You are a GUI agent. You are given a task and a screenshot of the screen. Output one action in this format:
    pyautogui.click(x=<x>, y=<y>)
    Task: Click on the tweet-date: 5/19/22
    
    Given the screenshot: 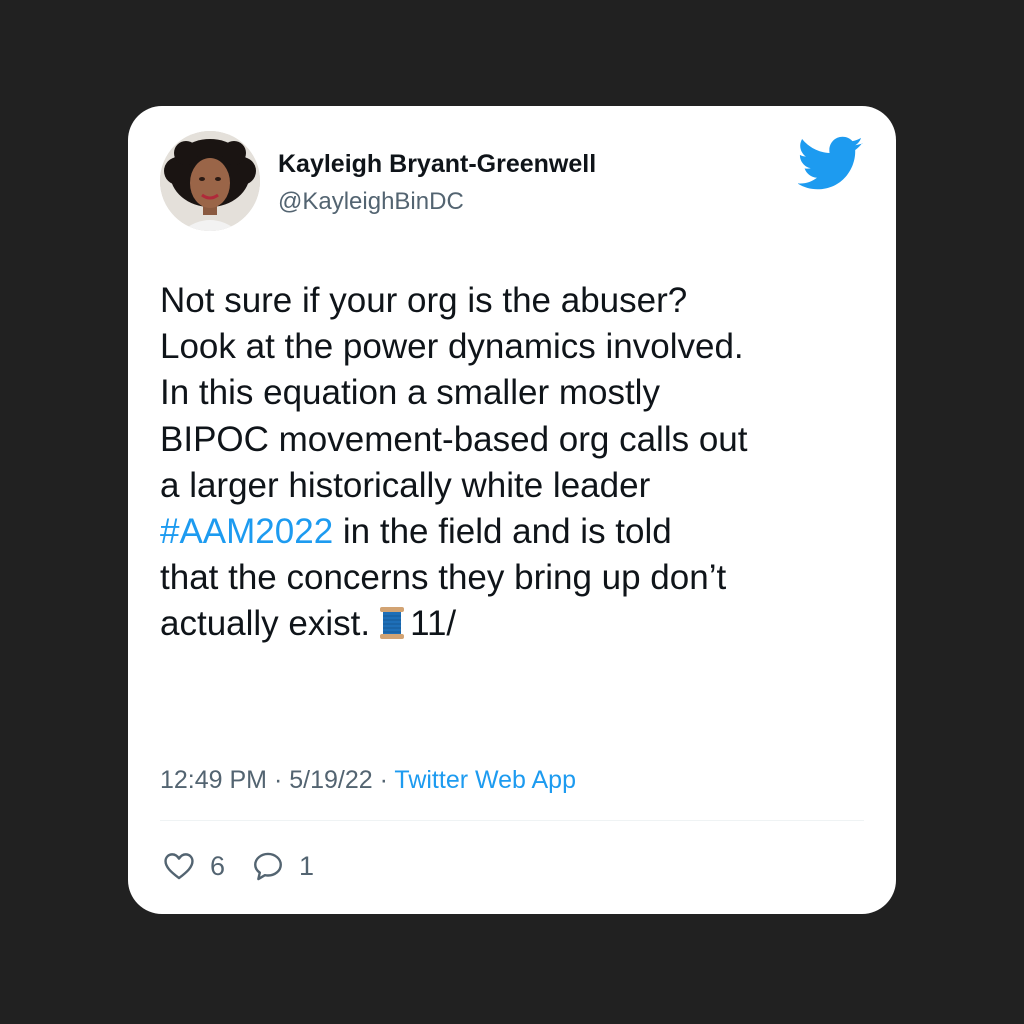 What is the action you would take?
    pyautogui.click(x=330, y=780)
    